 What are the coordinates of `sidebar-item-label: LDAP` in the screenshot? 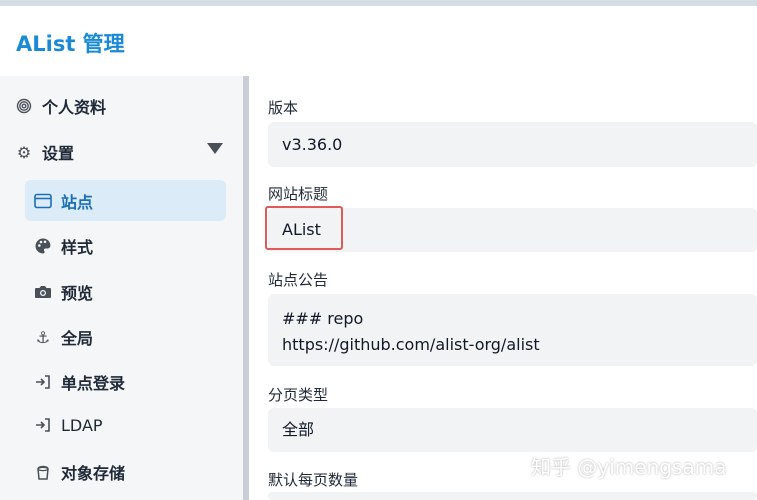 It's located at (82, 425).